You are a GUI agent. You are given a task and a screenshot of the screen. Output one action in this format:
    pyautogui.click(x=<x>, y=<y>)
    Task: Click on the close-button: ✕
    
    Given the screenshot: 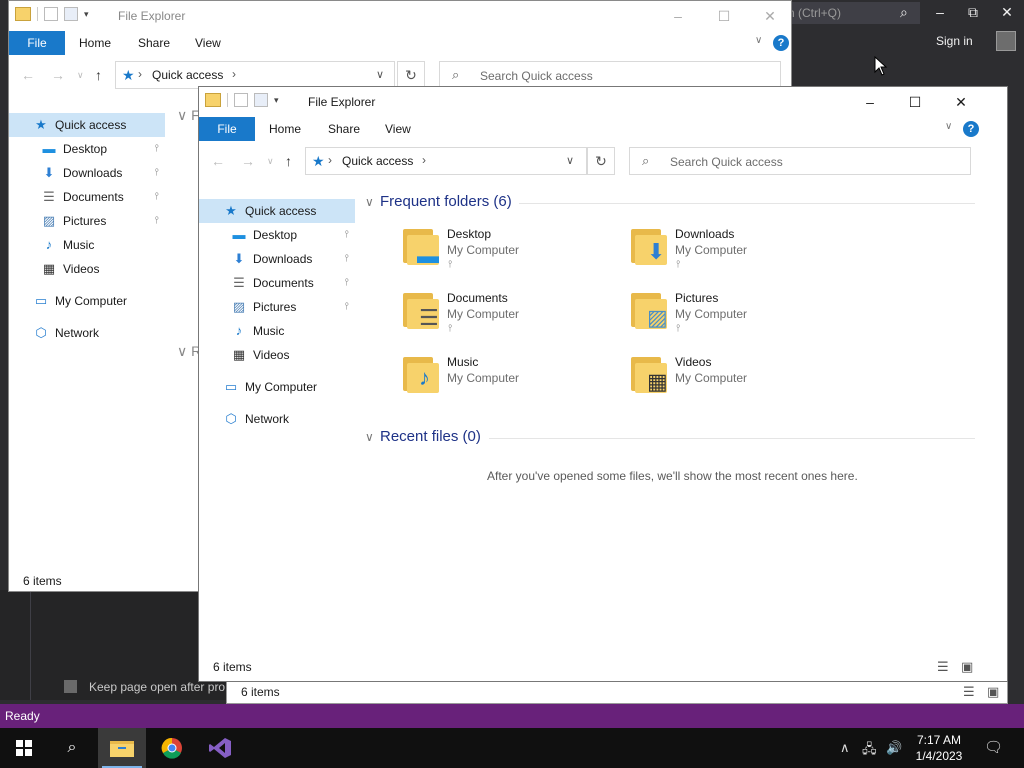 What is the action you would take?
    pyautogui.click(x=961, y=102)
    